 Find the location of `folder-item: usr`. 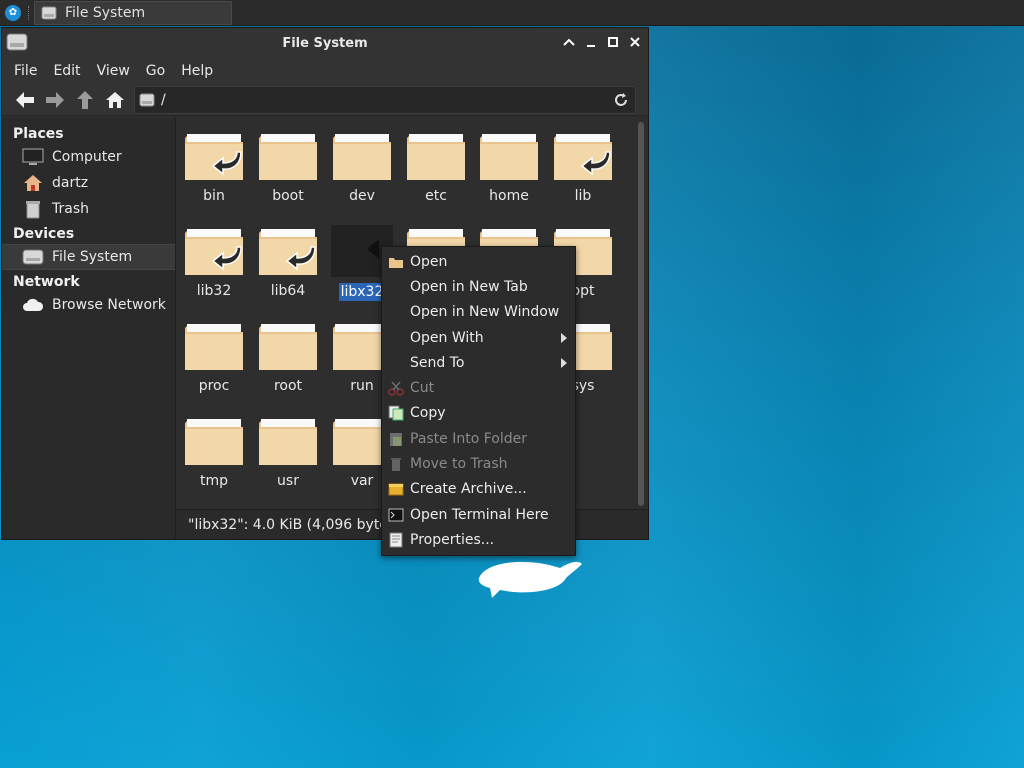

folder-item: usr is located at coordinates (288, 452).